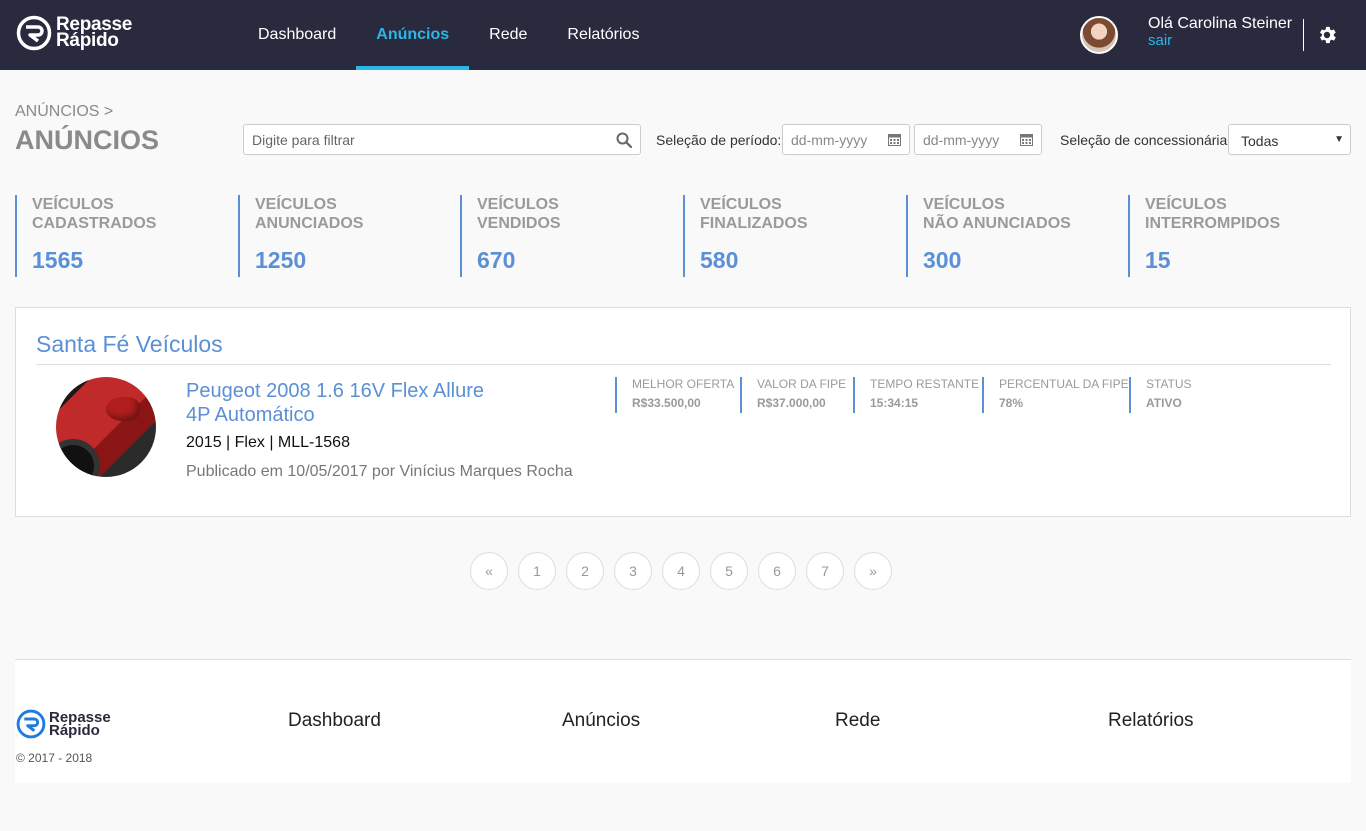  Describe the element at coordinates (281, 260) in the screenshot. I see `stat-value: 1250` at that location.